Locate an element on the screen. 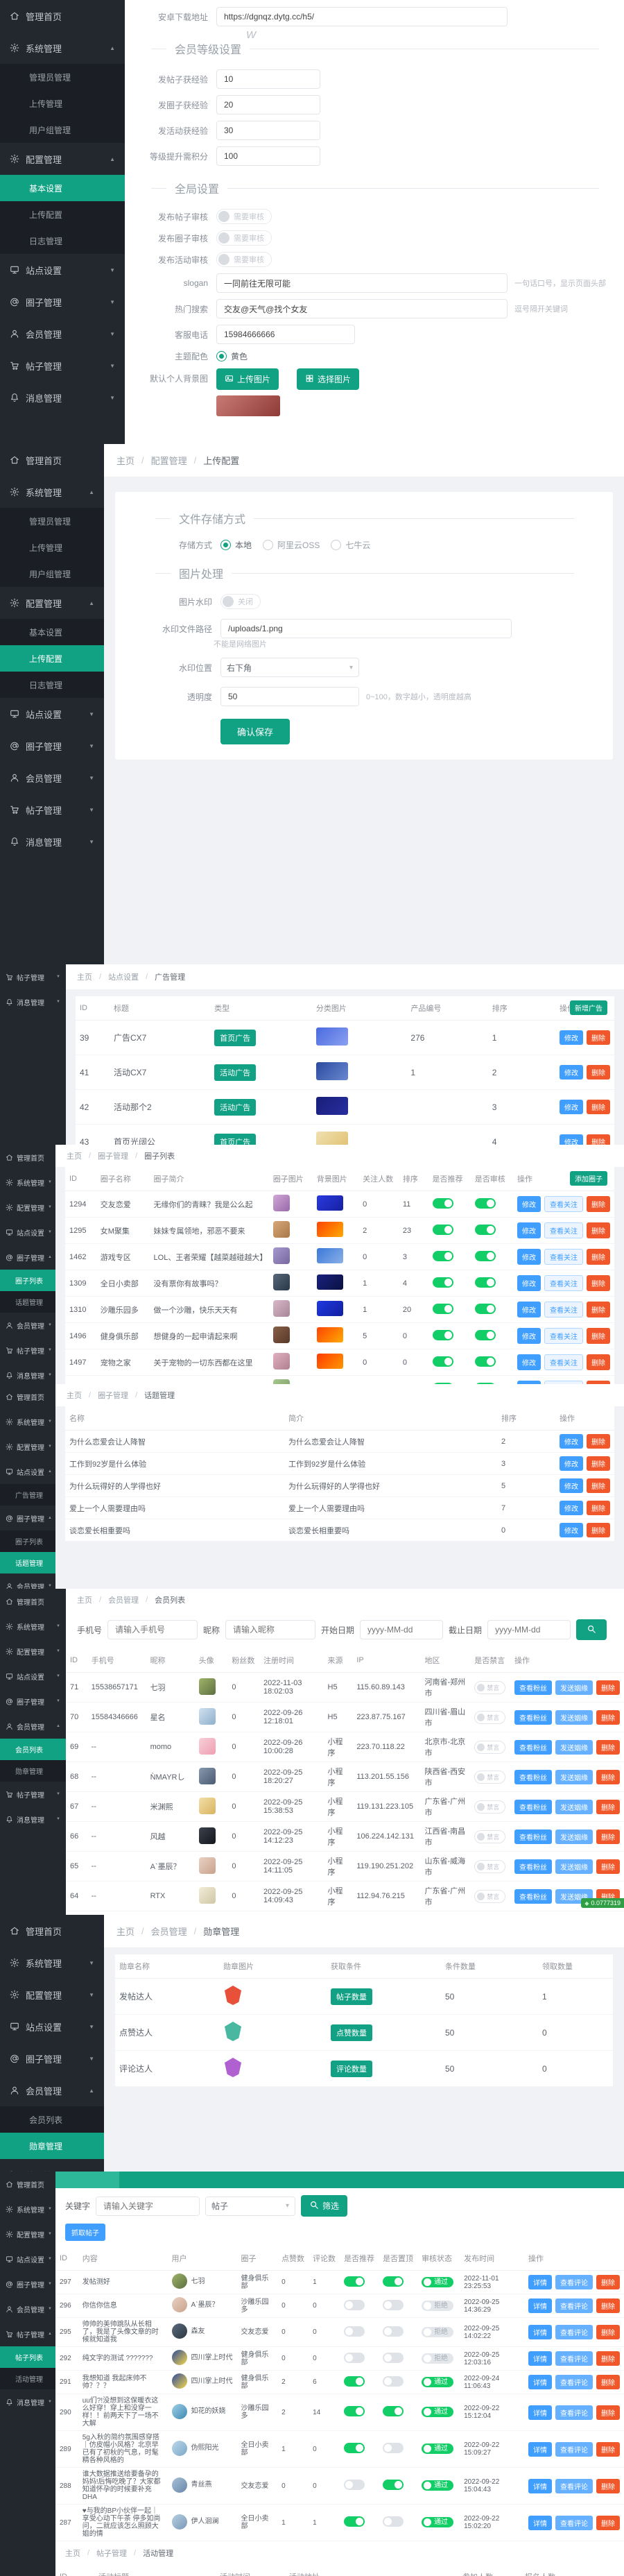 This screenshot has width=624, height=2576. post-type-select: 帖子 ▾ is located at coordinates (250, 2206).